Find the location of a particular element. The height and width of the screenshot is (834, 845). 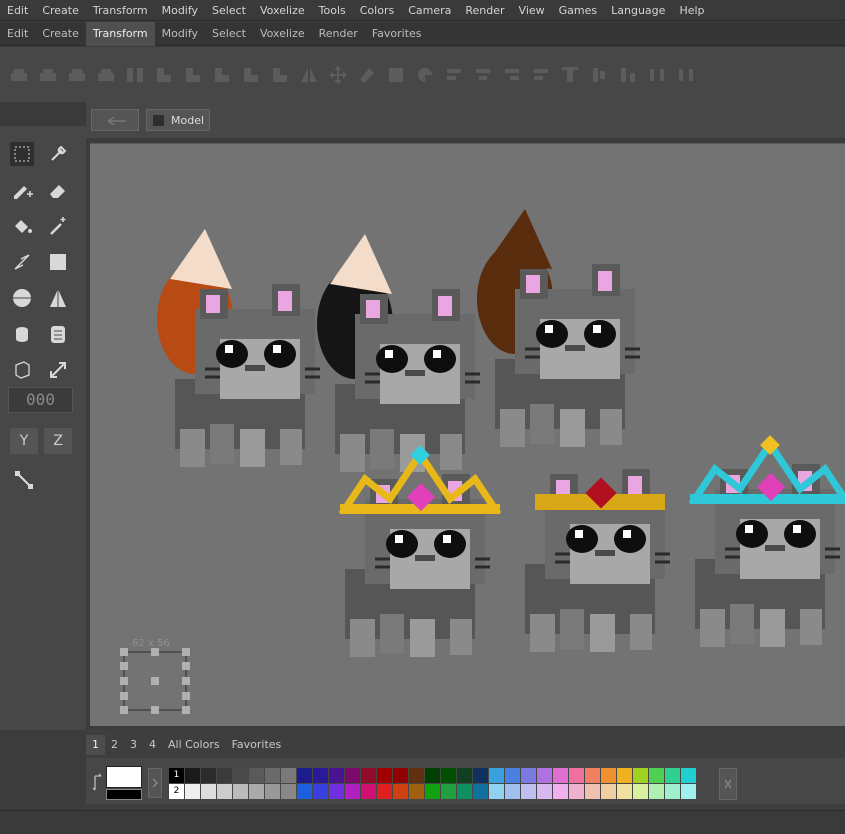

menu-games: Games is located at coordinates (578, 10).